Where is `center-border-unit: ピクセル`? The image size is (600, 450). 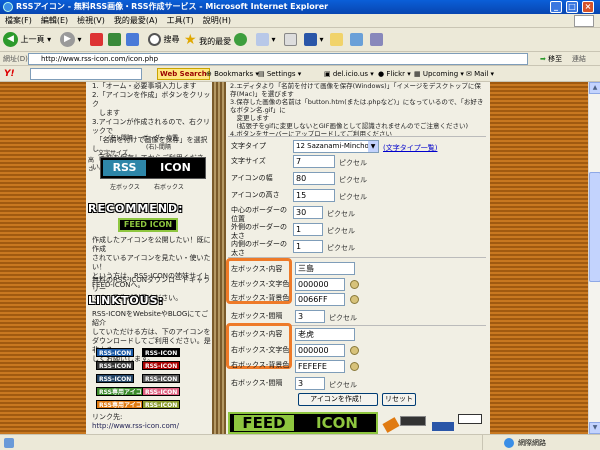 center-border-unit: ピクセル is located at coordinates (341, 214).